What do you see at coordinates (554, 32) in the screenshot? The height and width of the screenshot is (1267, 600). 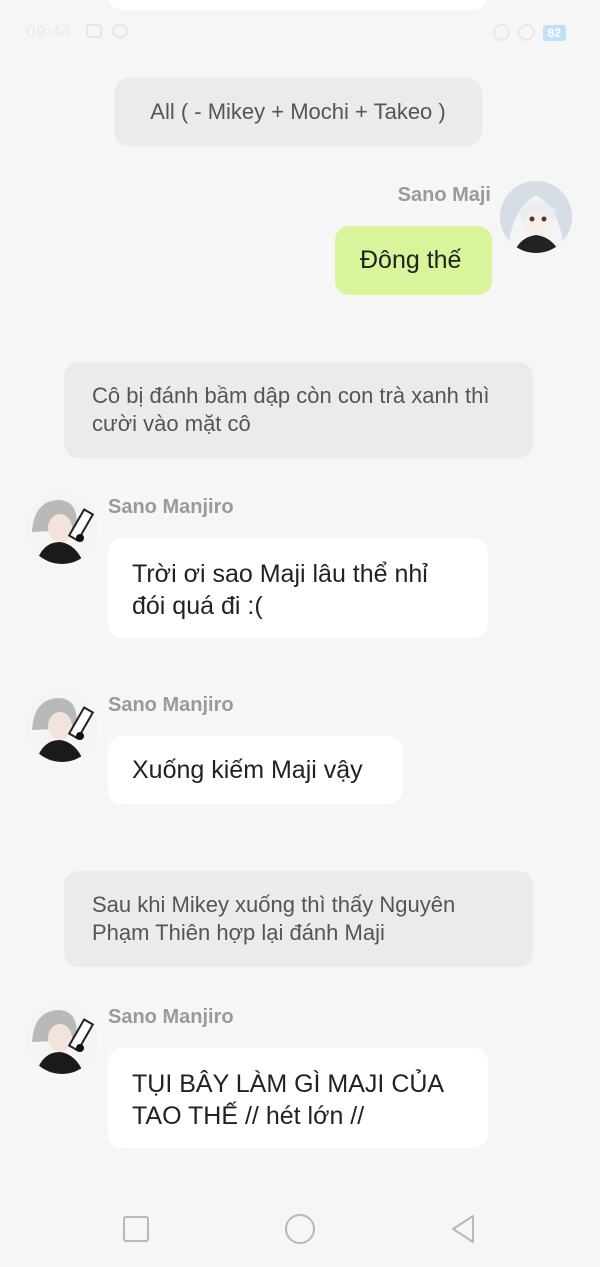 I see `battery-badge: 82` at bounding box center [554, 32].